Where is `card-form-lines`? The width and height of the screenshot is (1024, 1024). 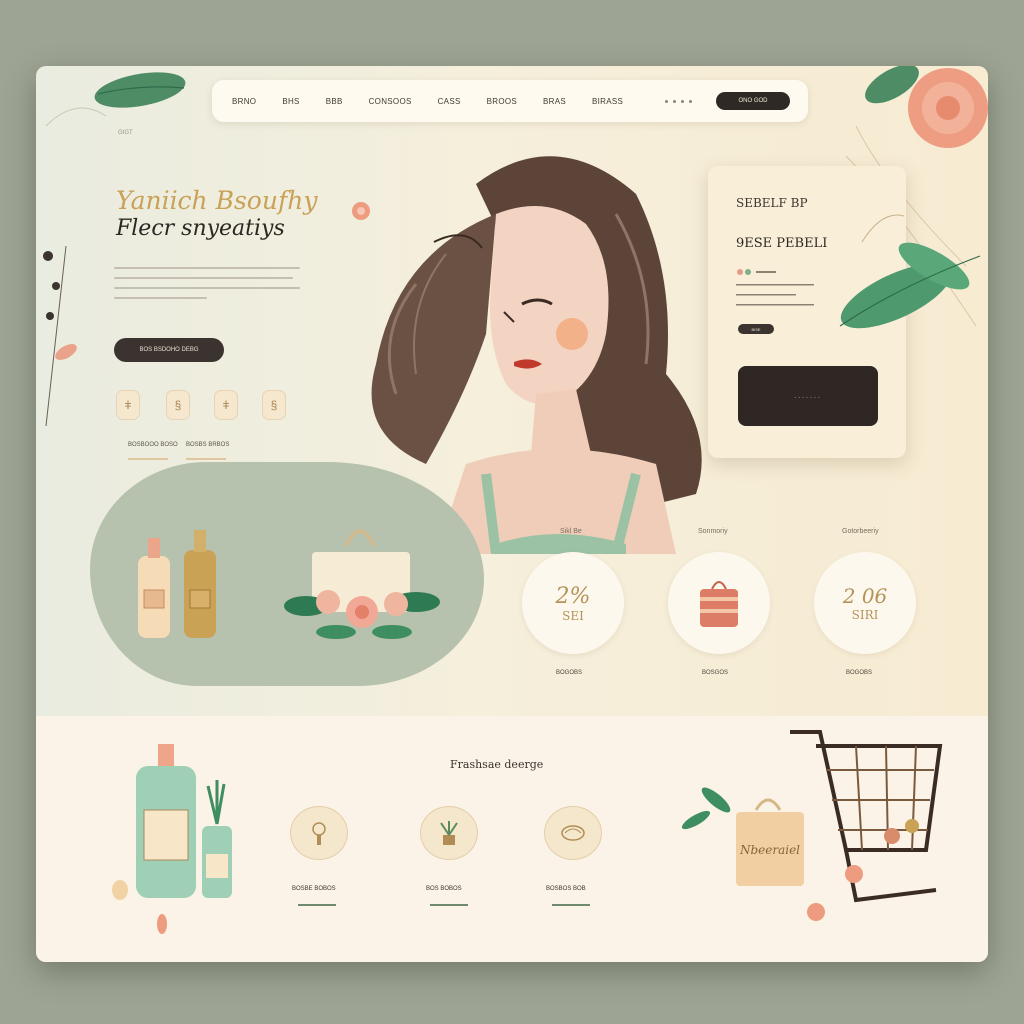
card-form-lines is located at coordinates (781, 292).